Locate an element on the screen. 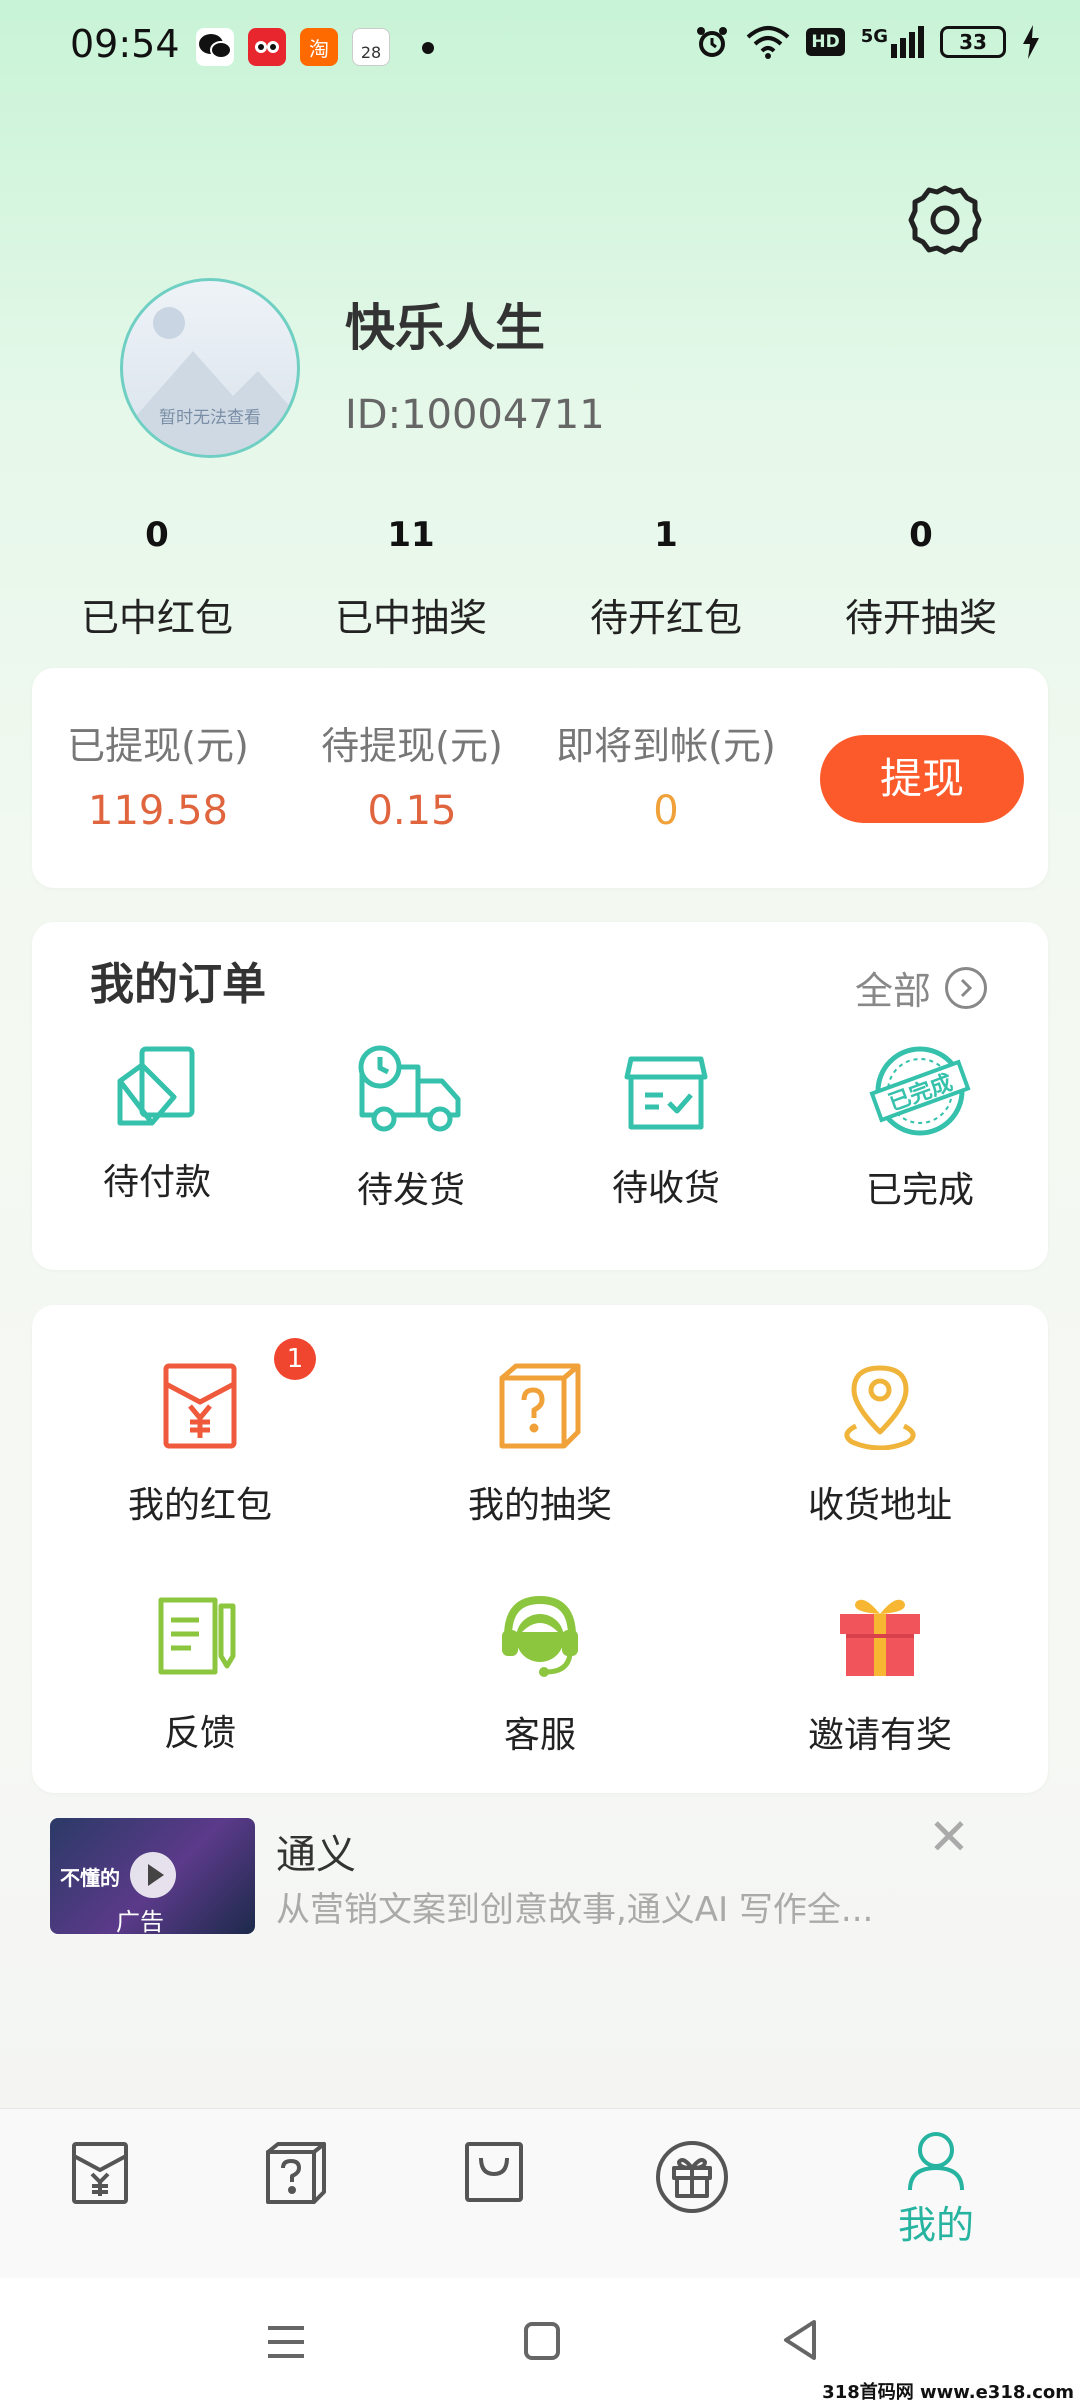 The image size is (1080, 2408). user-name: 快乐人生 is located at coordinates (445, 328).